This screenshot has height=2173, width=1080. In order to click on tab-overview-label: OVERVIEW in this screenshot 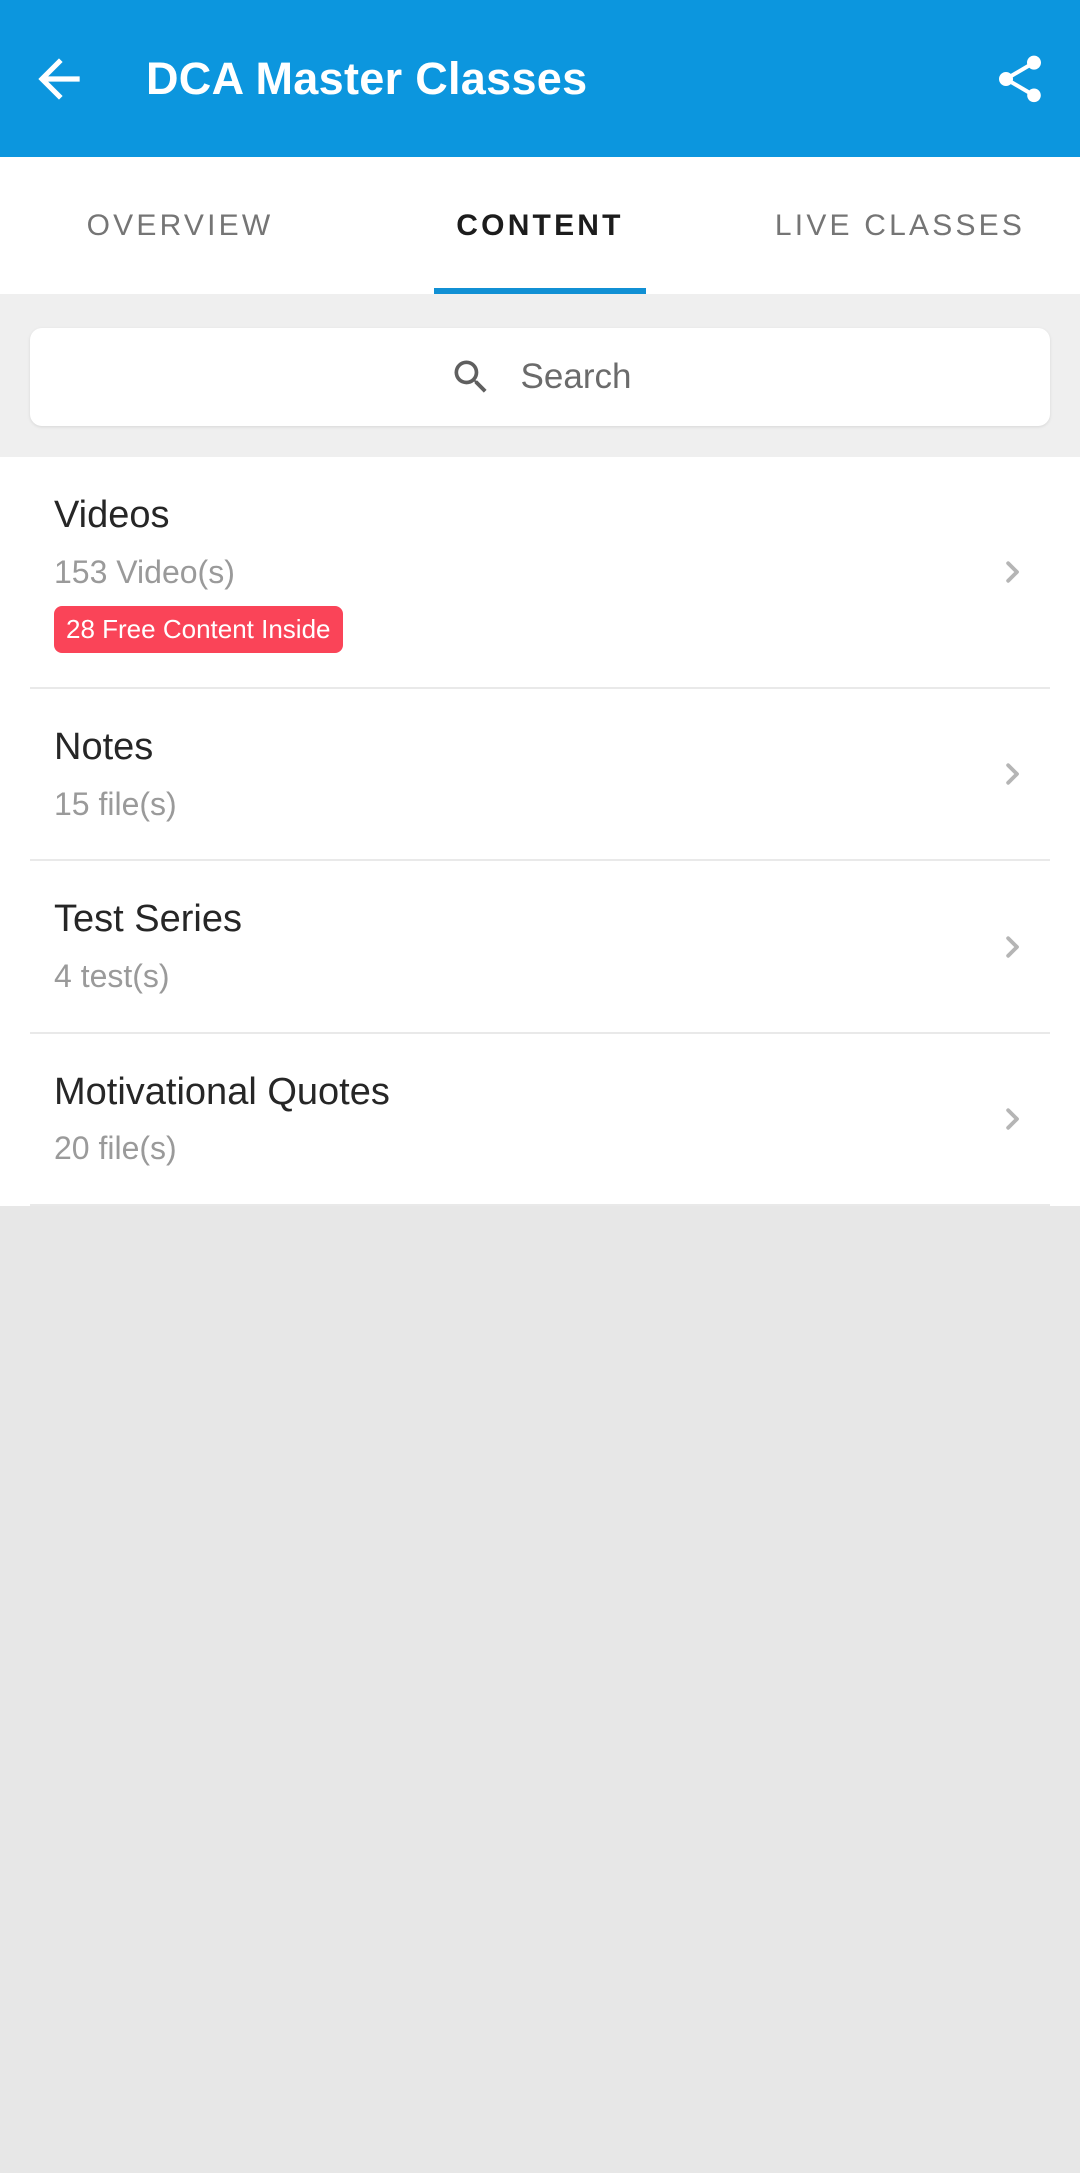, I will do `click(180, 225)`.